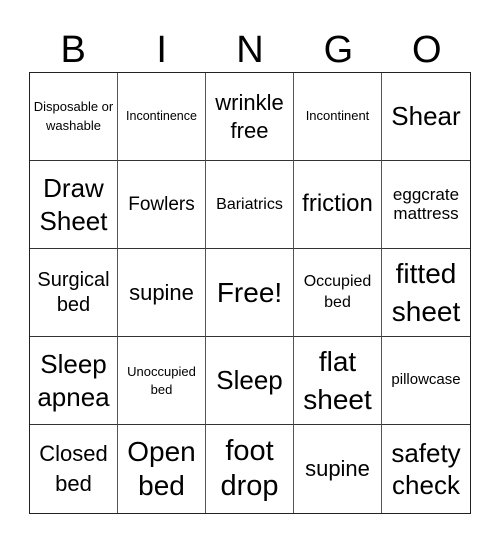 The image size is (500, 544). I want to click on free-space-cell: Free!, so click(250, 293).